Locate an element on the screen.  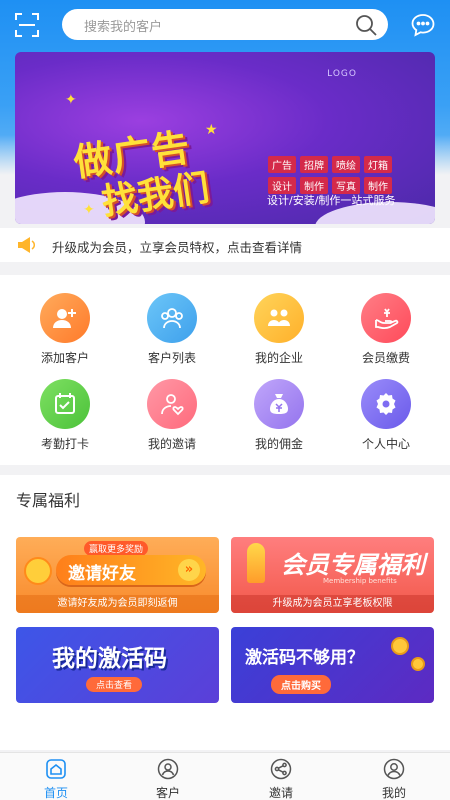
menu-my-company: 我的企业 is located at coordinates (279, 333).